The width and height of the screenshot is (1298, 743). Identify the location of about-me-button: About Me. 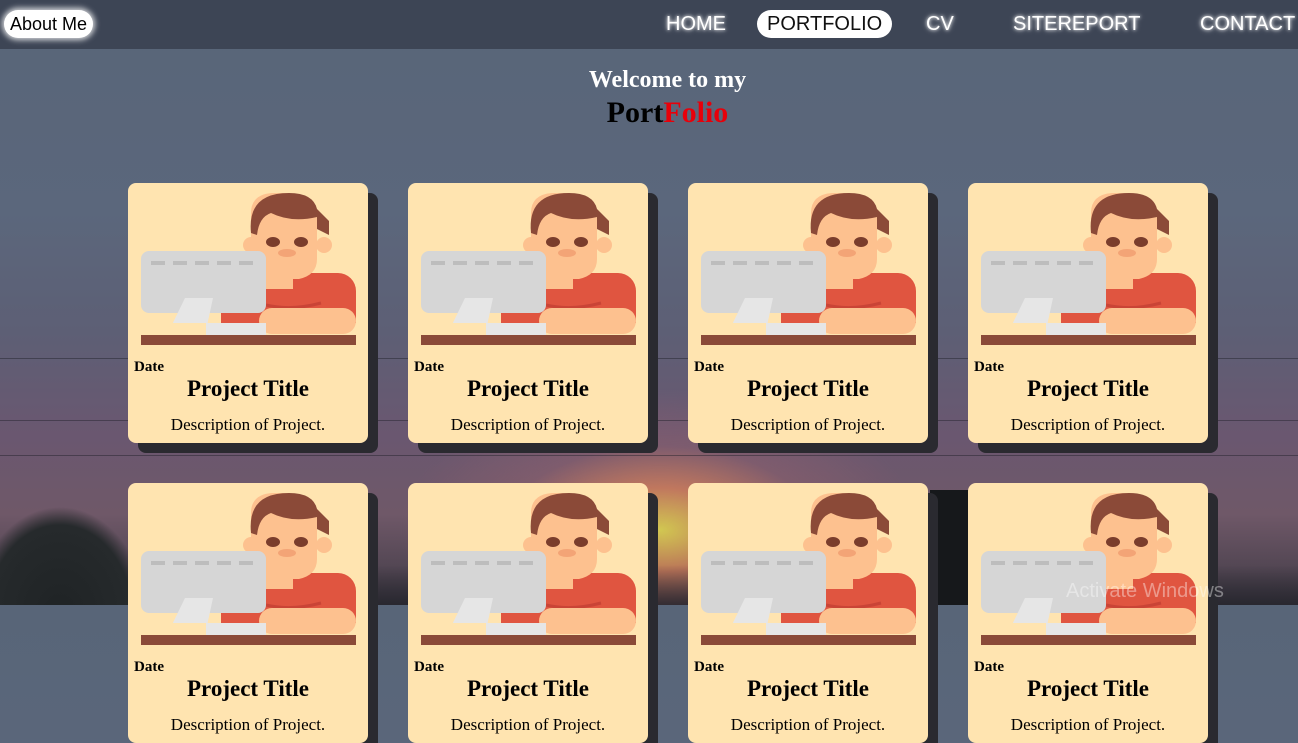
(49, 24).